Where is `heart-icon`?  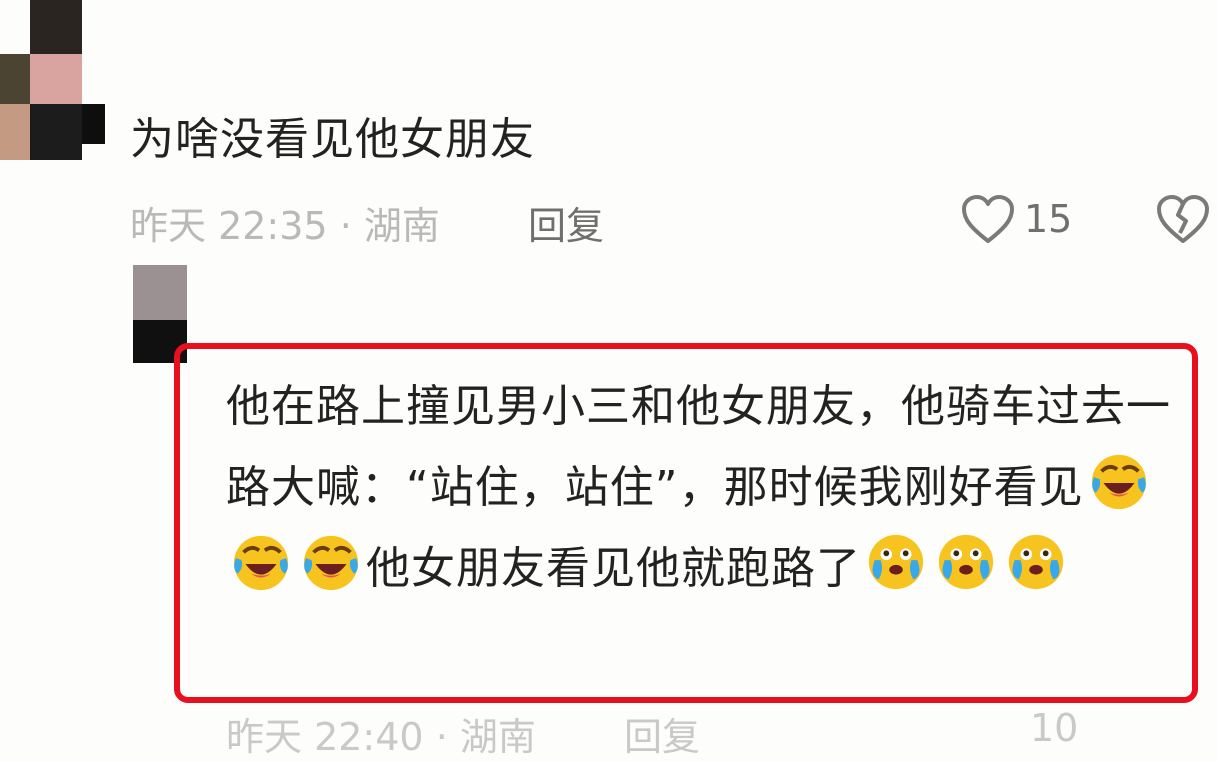 heart-icon is located at coordinates (988, 219).